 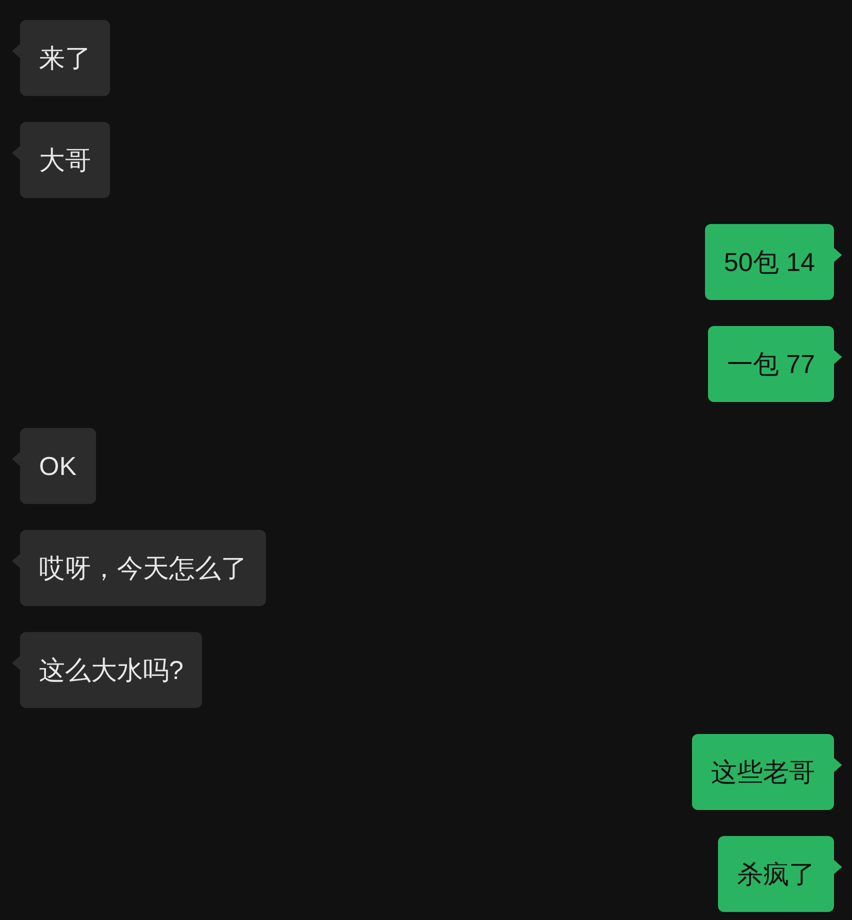 What do you see at coordinates (143, 568) in the screenshot?
I see `message-bubble: 哎呀，今天怎么了` at bounding box center [143, 568].